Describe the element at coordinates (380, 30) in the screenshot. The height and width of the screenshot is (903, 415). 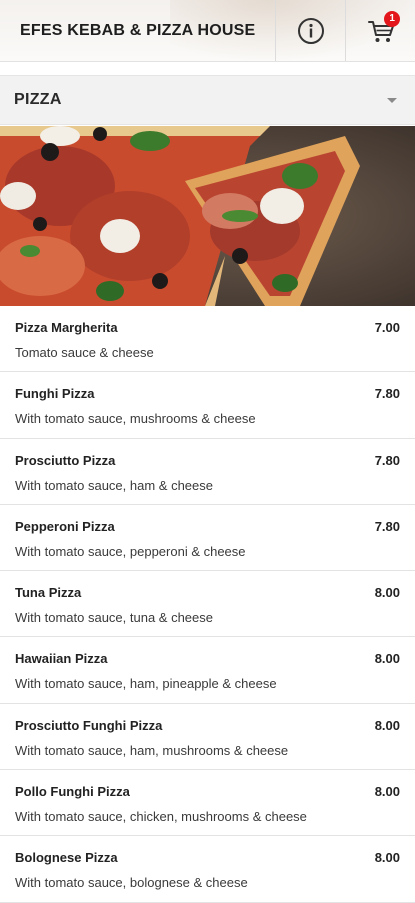
I see `cart-button: 1` at that location.